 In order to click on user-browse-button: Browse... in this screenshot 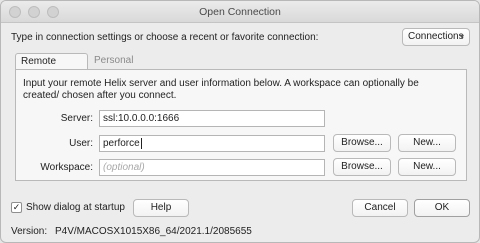, I will do `click(362, 143)`.